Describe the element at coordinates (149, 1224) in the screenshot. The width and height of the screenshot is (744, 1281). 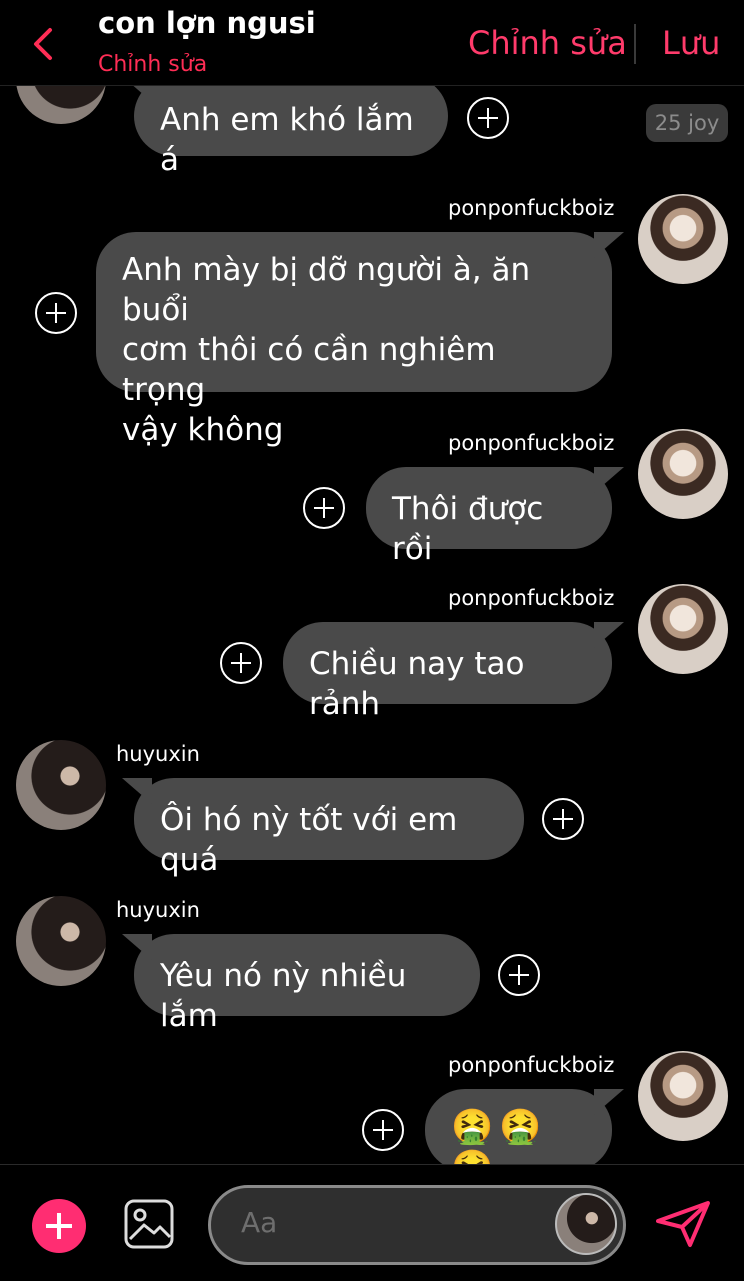
I see `image-gallery-icon` at that location.